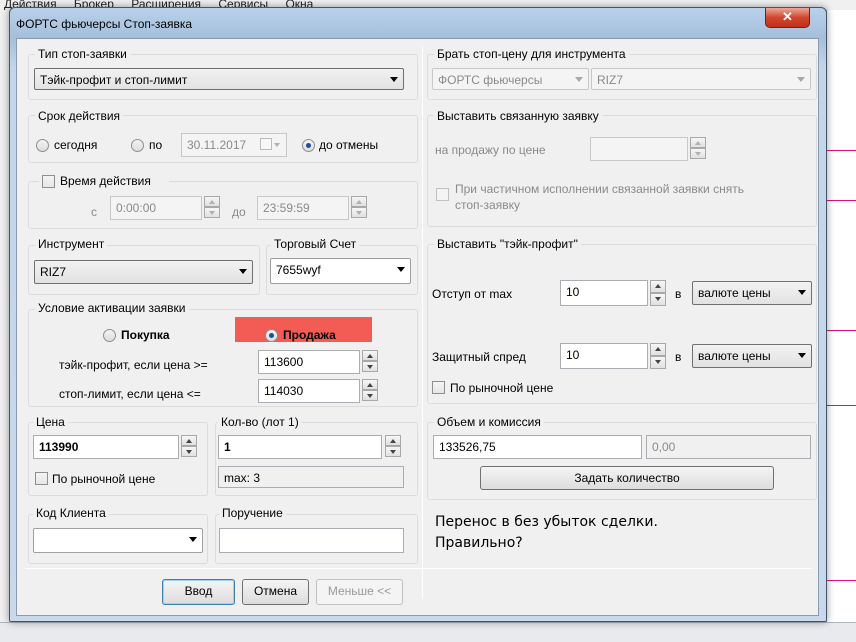  Describe the element at coordinates (604, 356) in the screenshot. I see `spread-field: 10` at that location.